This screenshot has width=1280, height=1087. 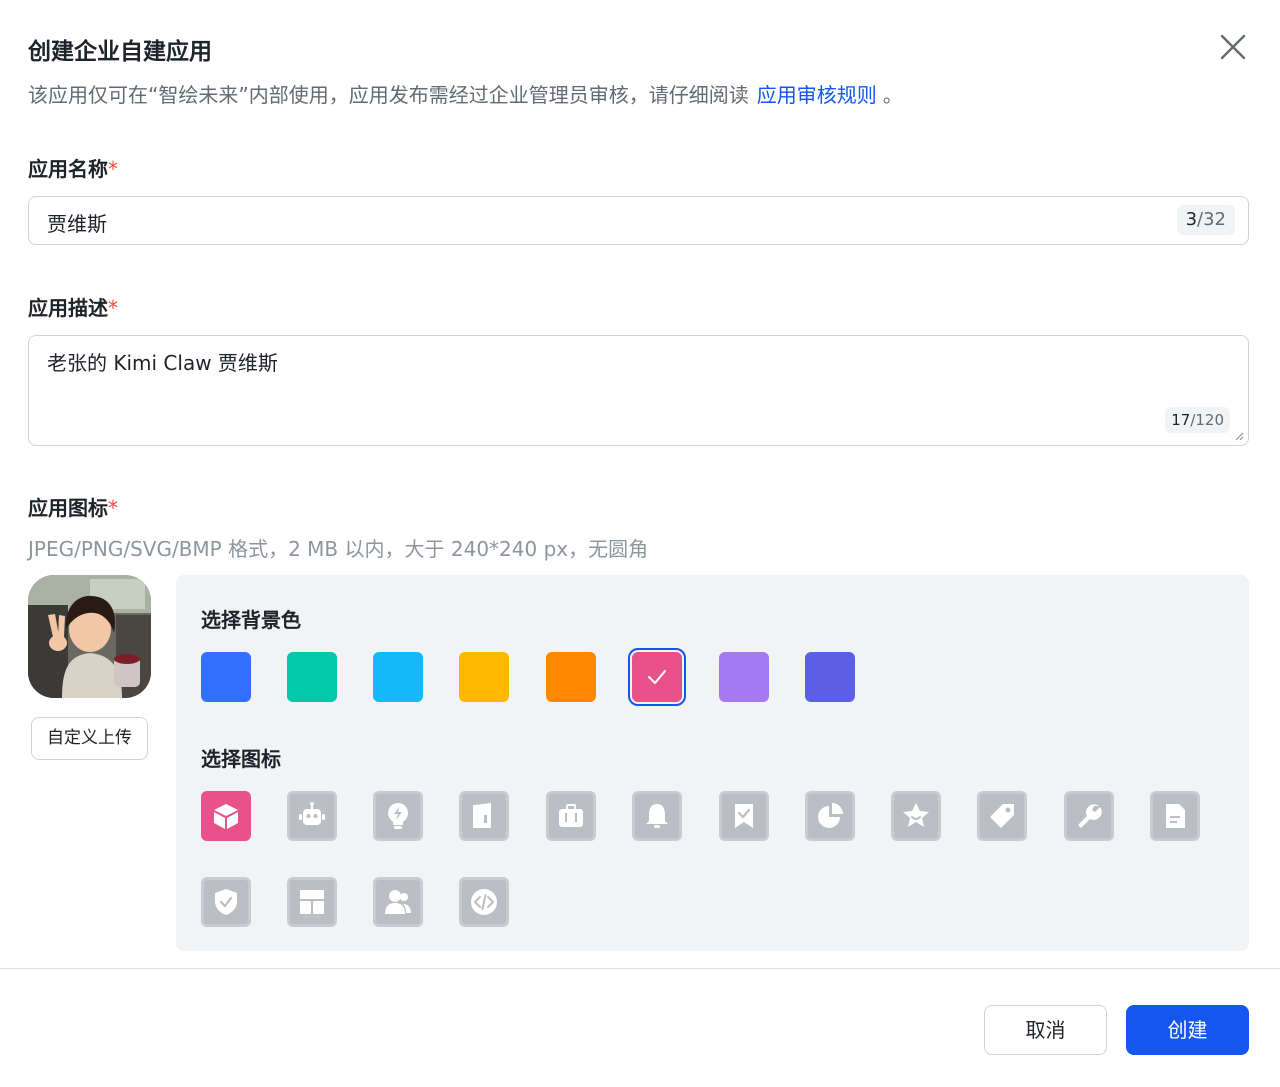 What do you see at coordinates (89, 738) in the screenshot?
I see `custom-upload-button: 自定义上传` at bounding box center [89, 738].